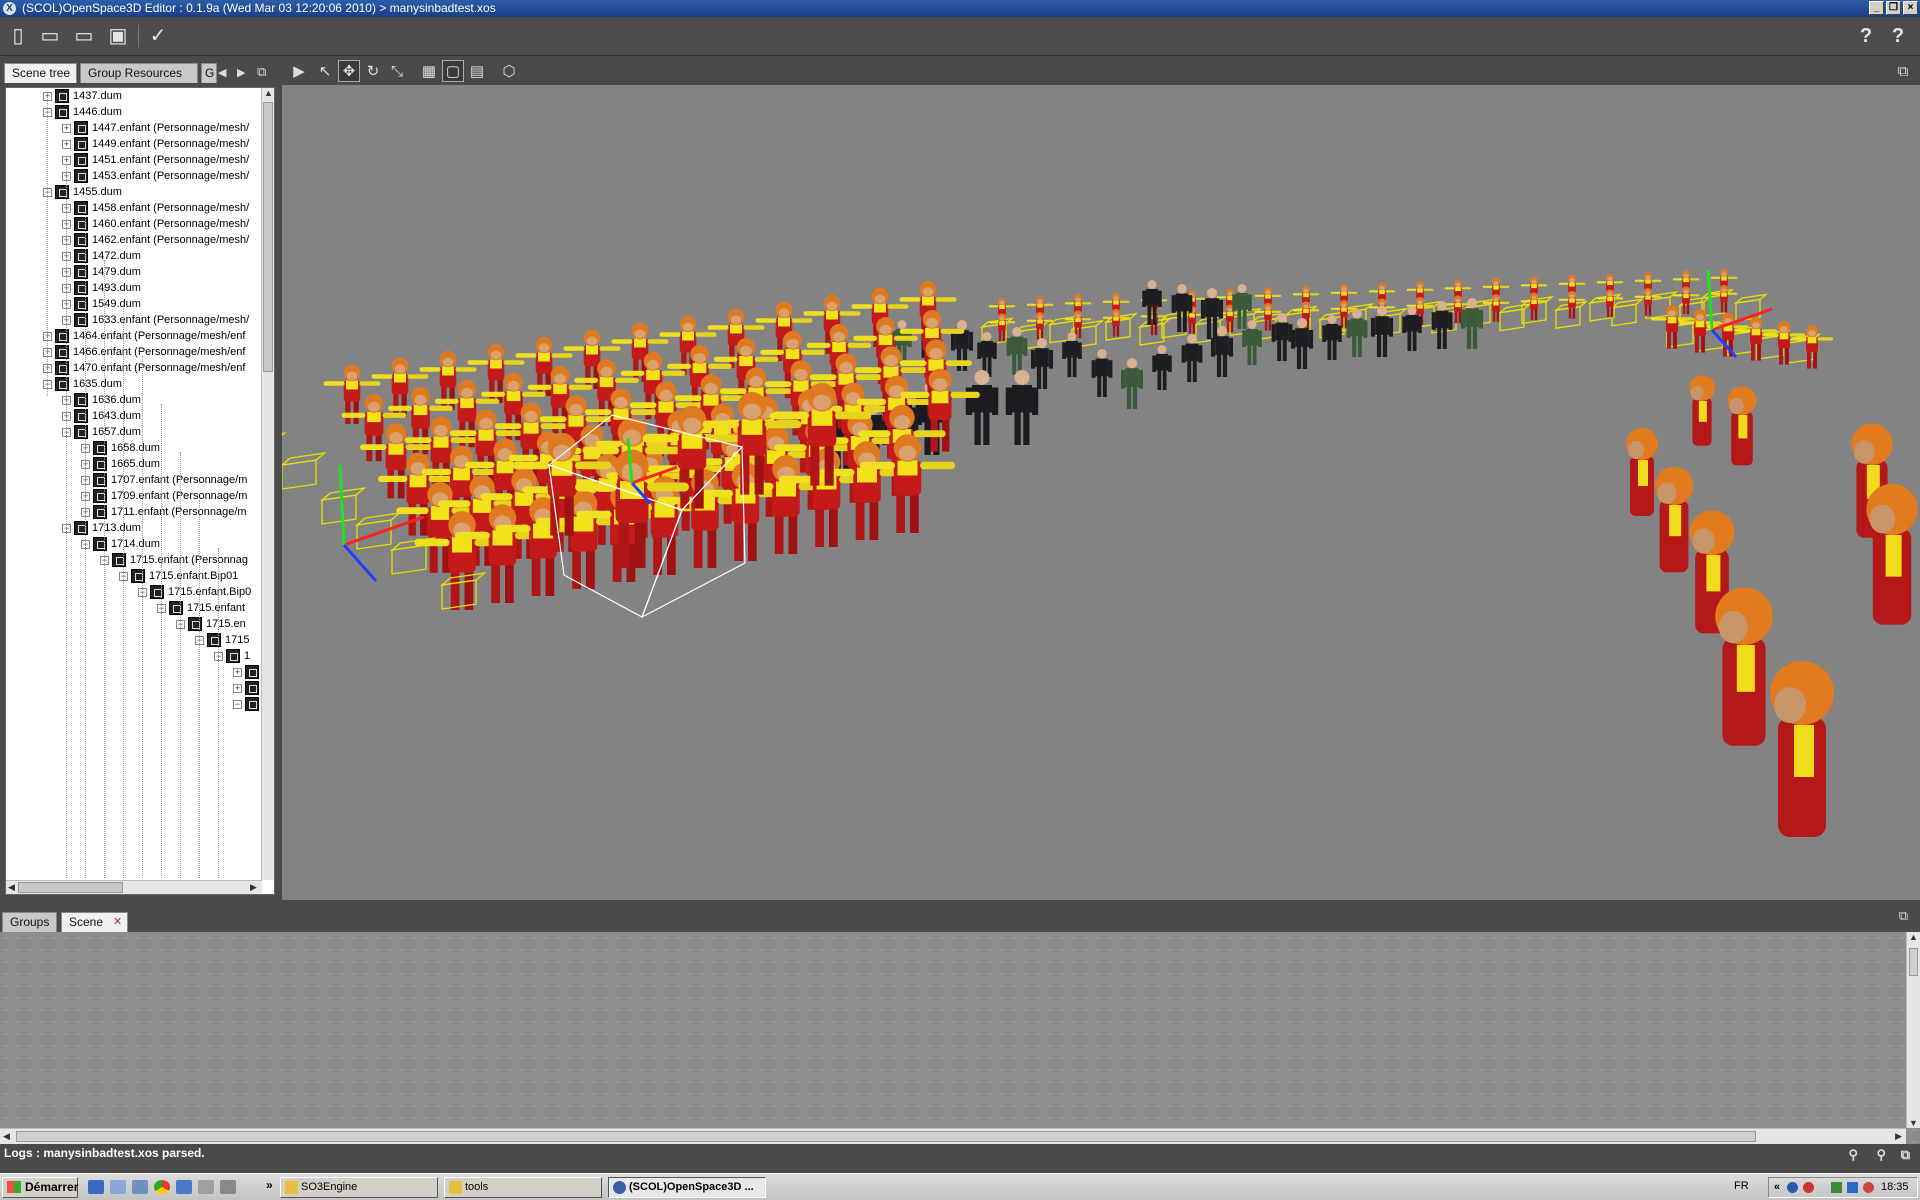  I want to click on node-icon, so click(62, 96).